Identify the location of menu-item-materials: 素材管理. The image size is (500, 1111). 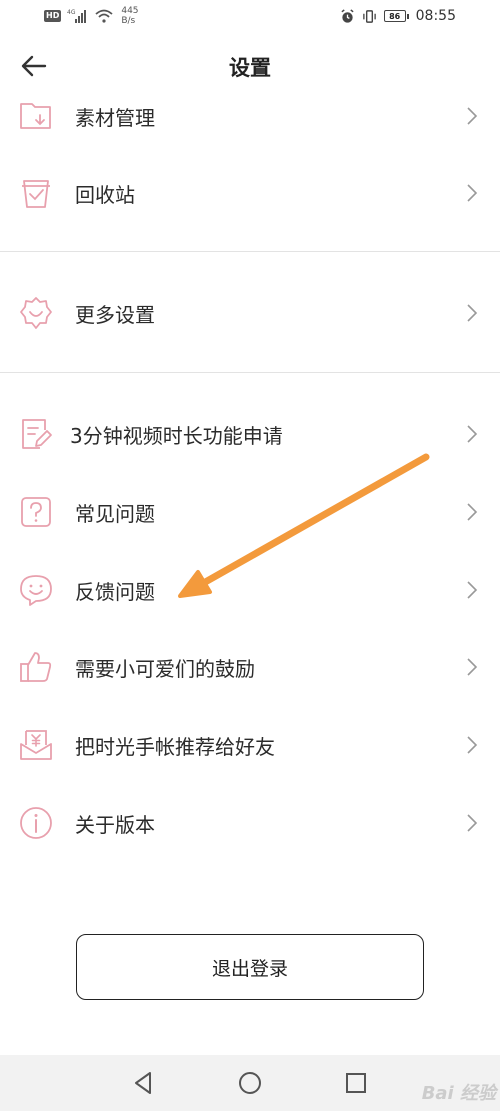
(250, 116).